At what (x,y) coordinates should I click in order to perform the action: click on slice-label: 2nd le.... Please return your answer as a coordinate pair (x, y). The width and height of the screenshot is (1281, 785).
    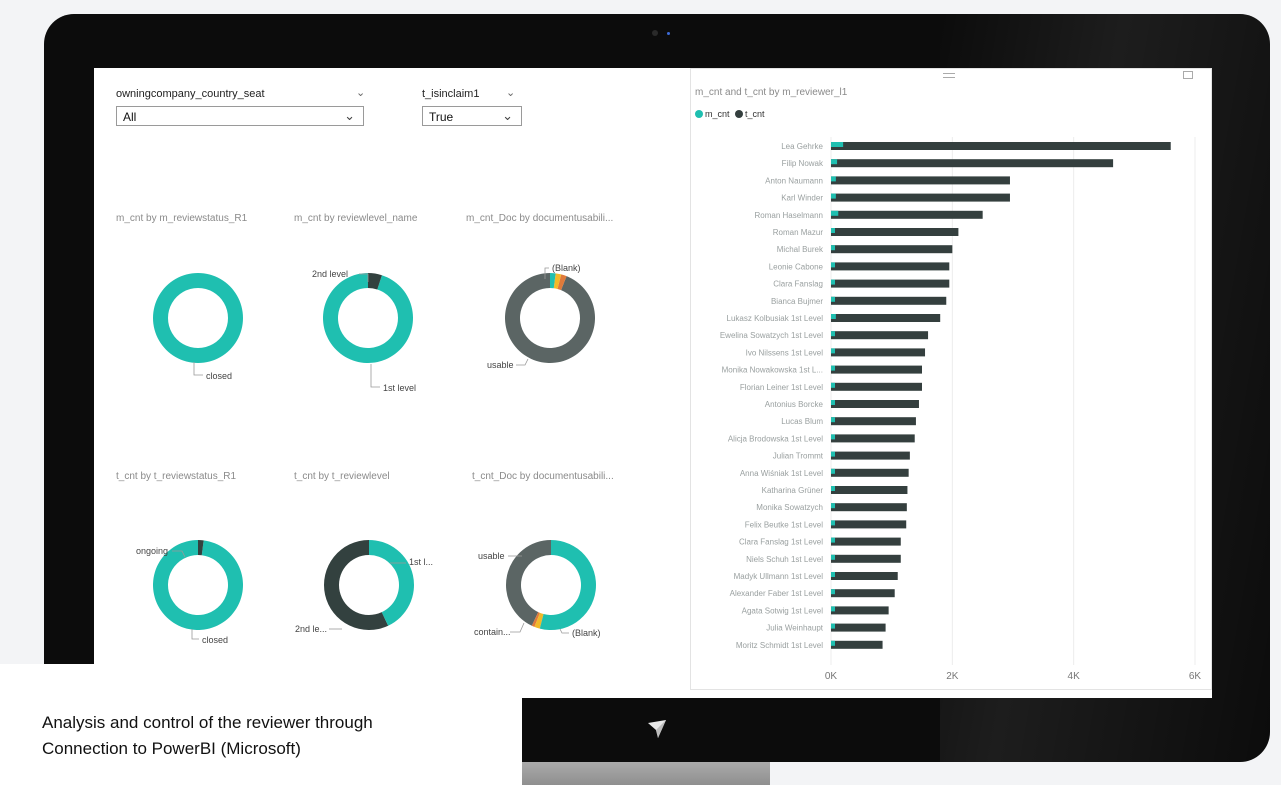
    Looking at the image, I should click on (311, 629).